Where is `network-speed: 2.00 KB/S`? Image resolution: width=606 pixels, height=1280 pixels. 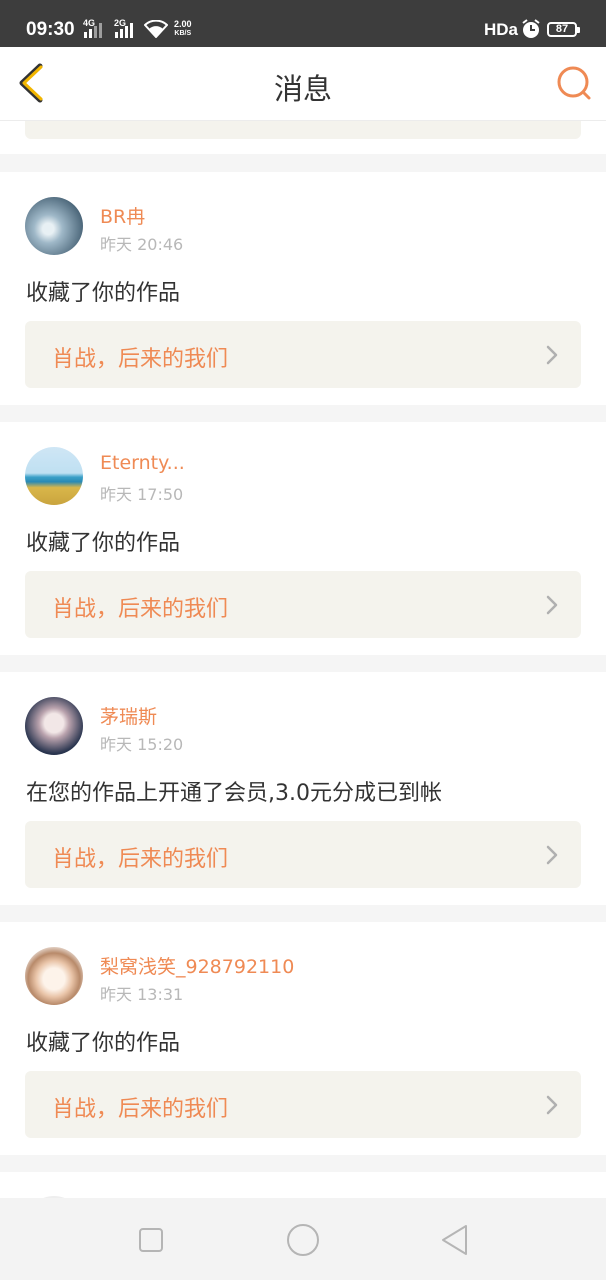
network-speed: 2.00 KB/S is located at coordinates (183, 29).